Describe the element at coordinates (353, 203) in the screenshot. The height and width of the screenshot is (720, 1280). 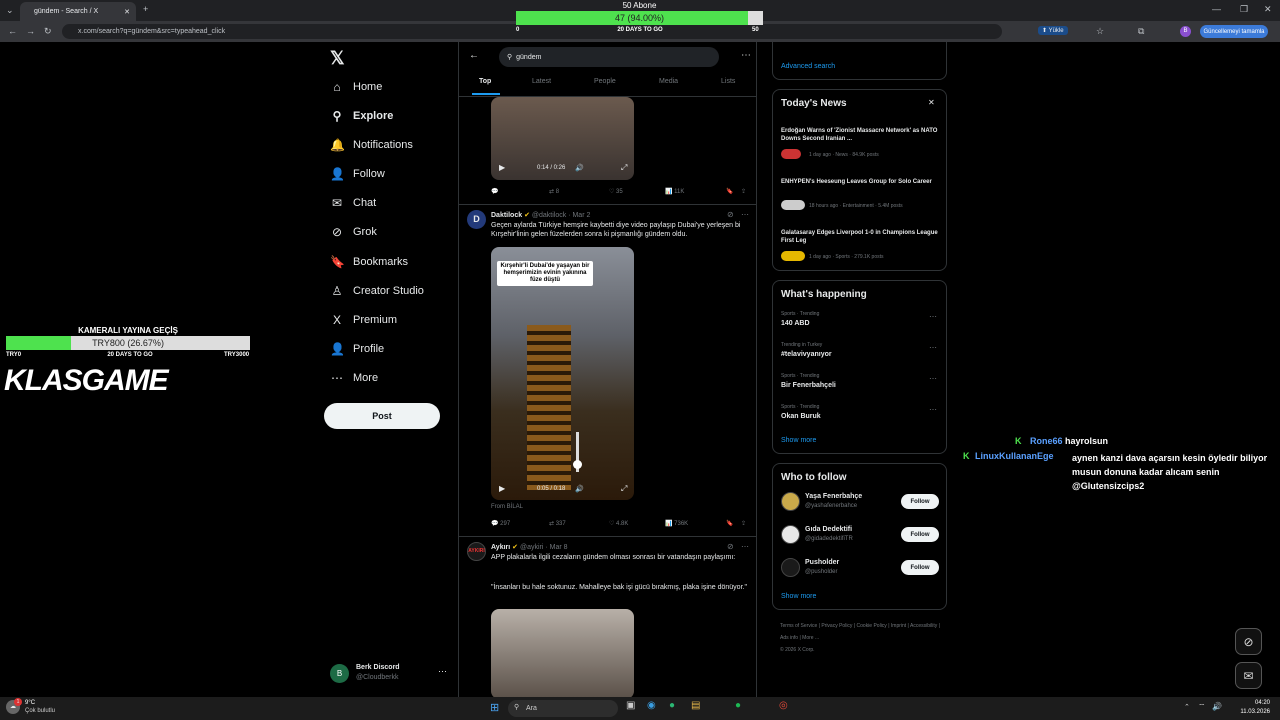
I see `sidebar-item-chat: ✉ Chat` at that location.